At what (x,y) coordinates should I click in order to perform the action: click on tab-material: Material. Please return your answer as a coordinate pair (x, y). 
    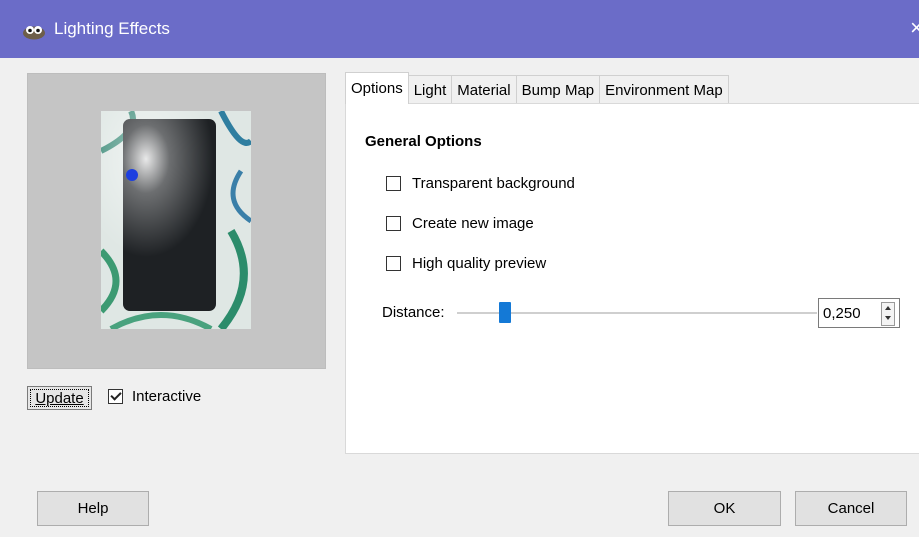
    Looking at the image, I should click on (484, 89).